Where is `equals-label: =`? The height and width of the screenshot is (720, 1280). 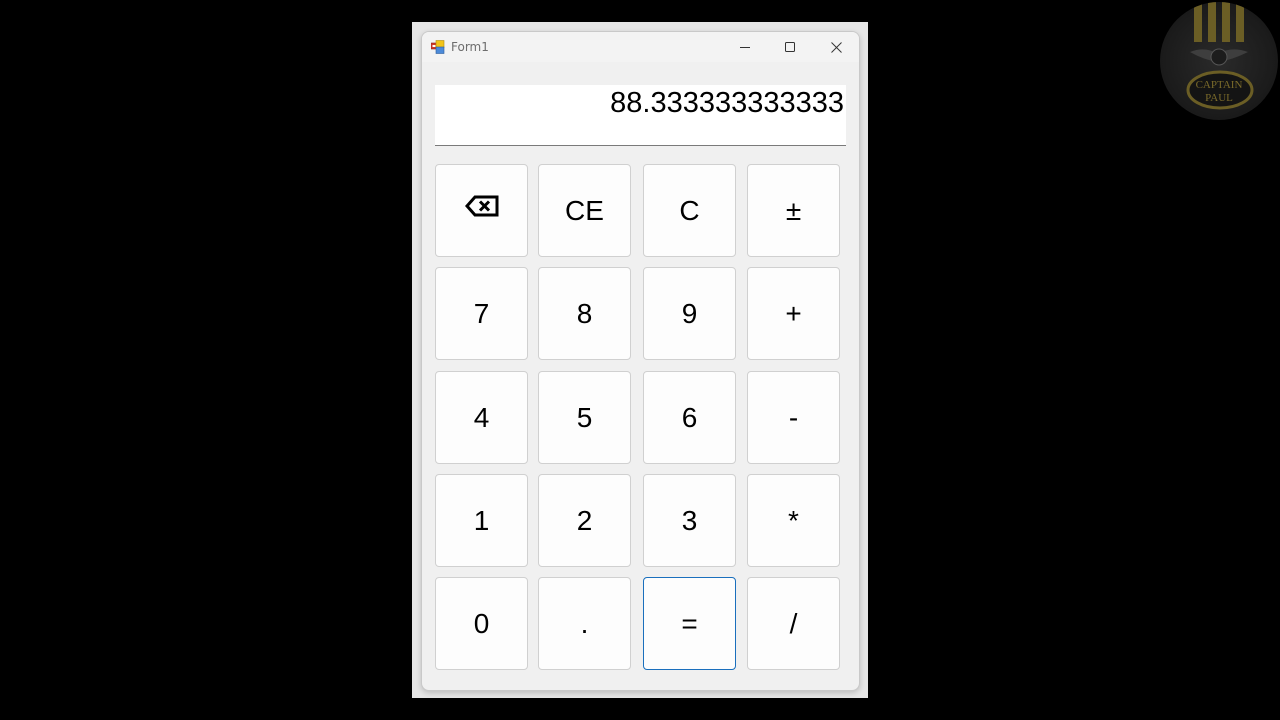 equals-label: = is located at coordinates (689, 623).